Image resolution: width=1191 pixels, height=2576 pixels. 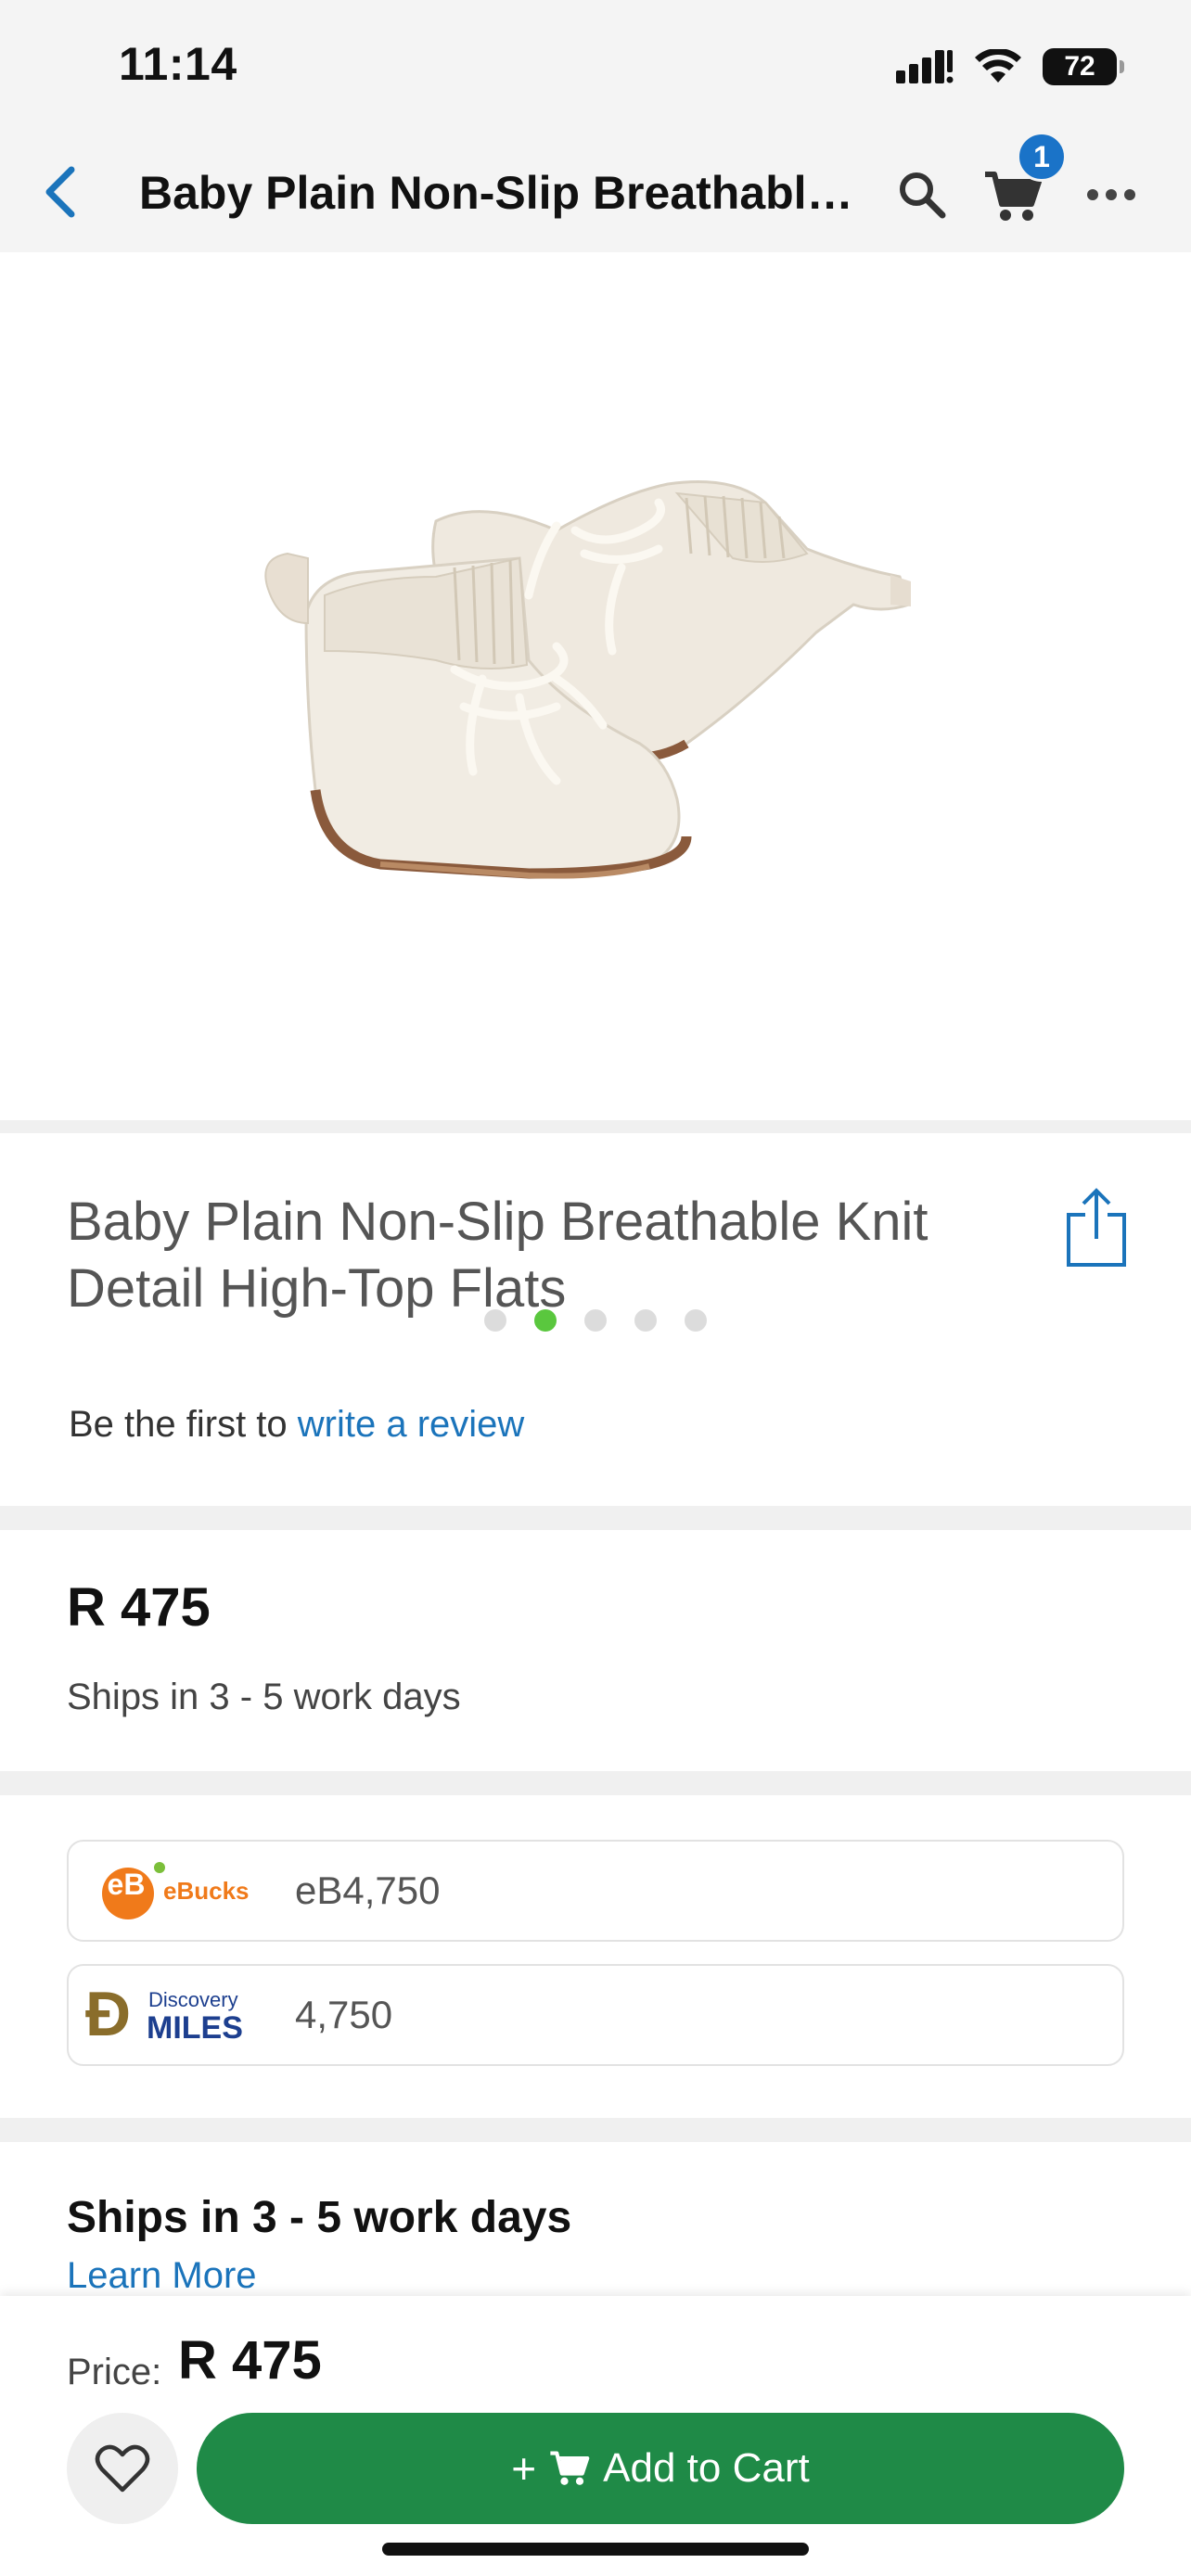 I want to click on plus-icon: +, so click(x=524, y=2468).